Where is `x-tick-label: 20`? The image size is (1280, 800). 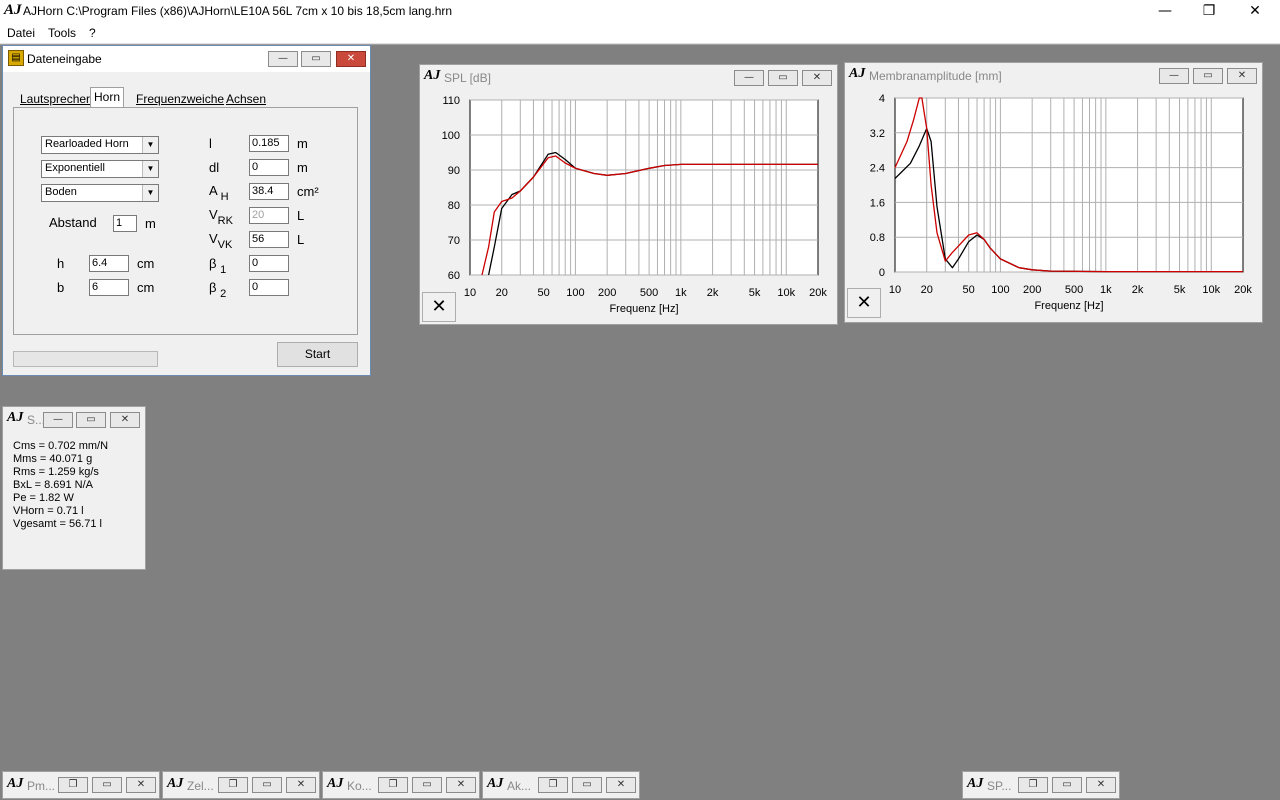
x-tick-label: 20 is located at coordinates (502, 293).